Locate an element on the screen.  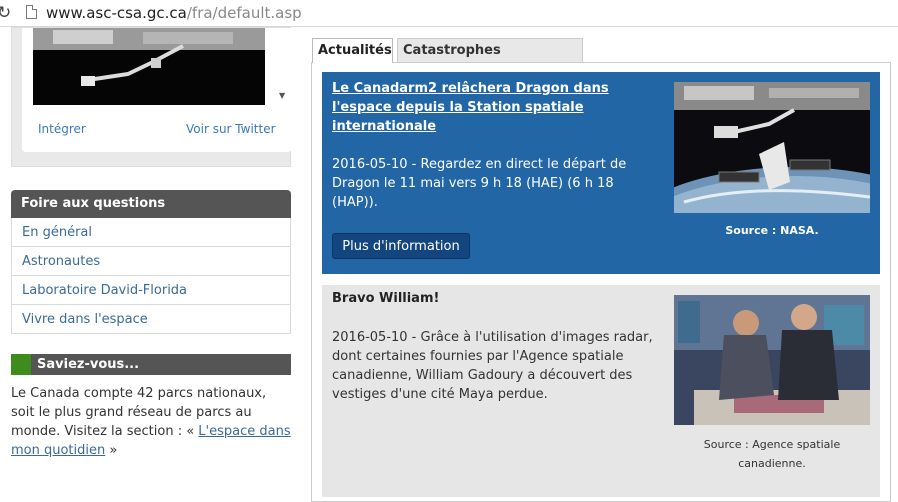
tweet-image is located at coordinates (149, 66).